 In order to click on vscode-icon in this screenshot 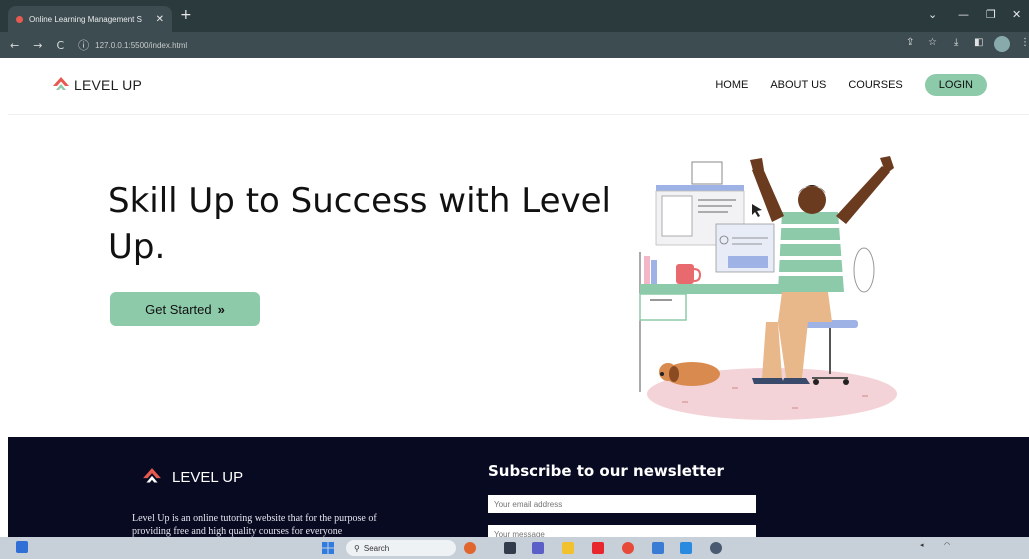, I will do `click(686, 548)`.